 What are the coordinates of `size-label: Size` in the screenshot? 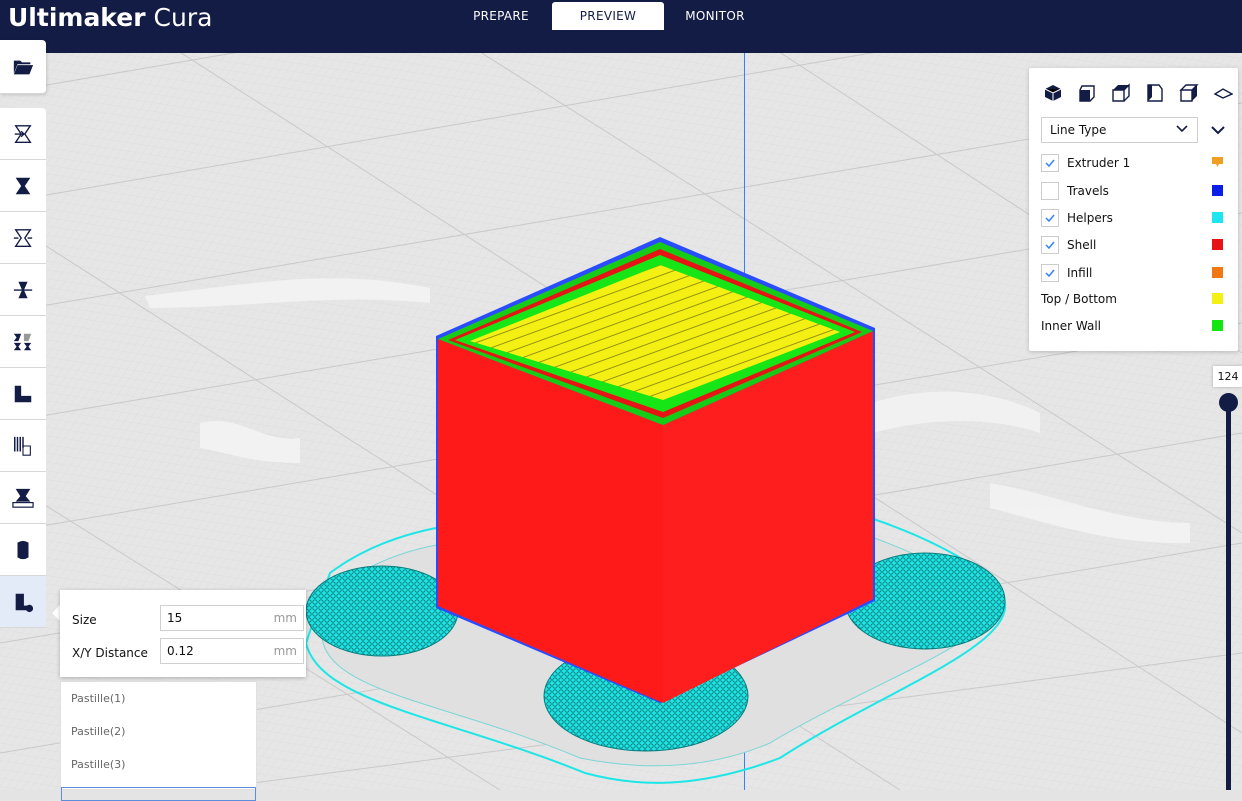 It's located at (84, 620).